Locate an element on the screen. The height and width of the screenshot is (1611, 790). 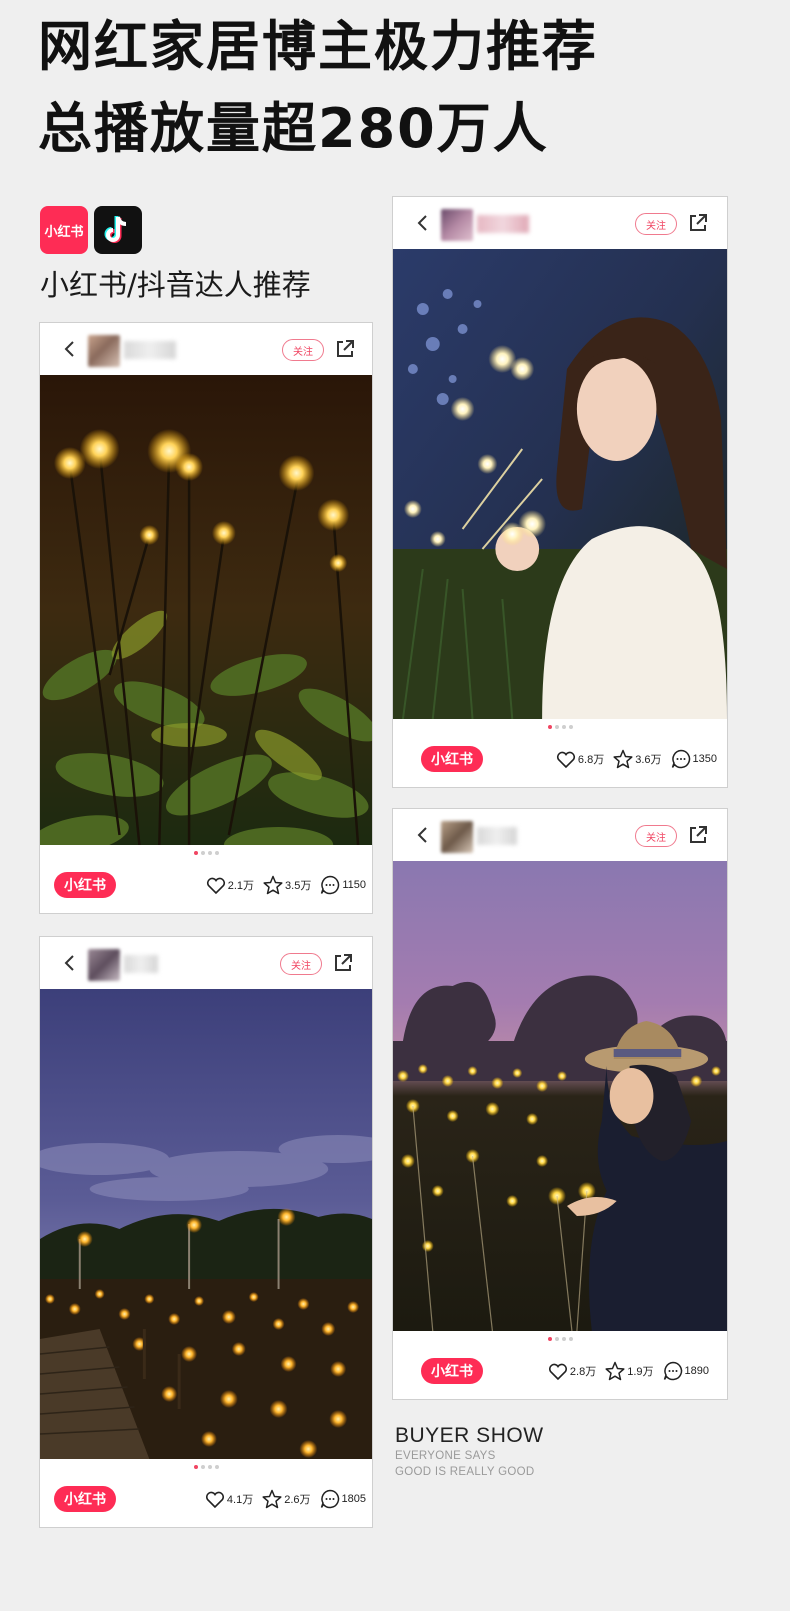
headline-line-2: 总播放量超280万人 is located at coordinates (293, 128).